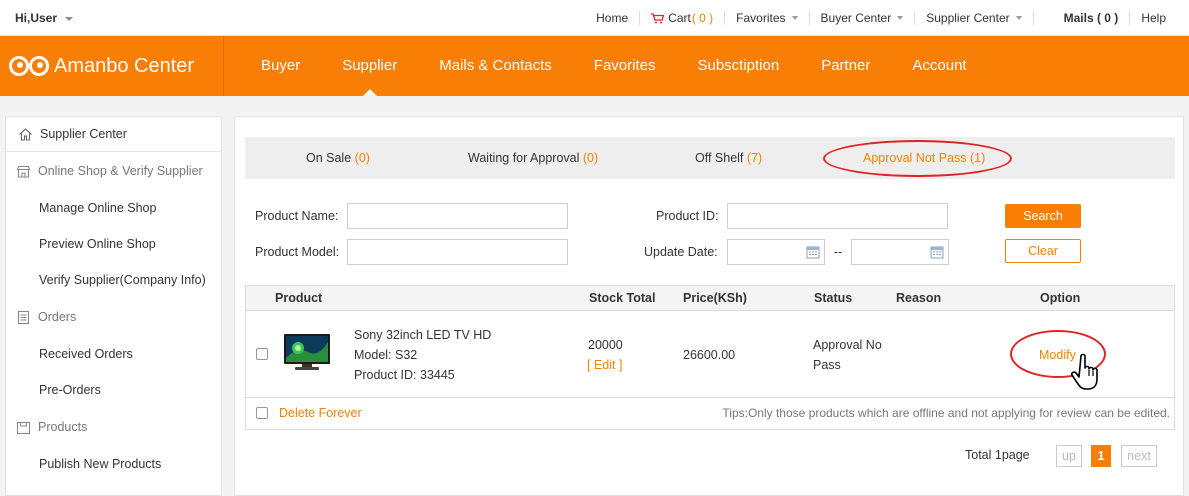 Image resolution: width=1189 pixels, height=496 pixels. I want to click on cart-link: Cart( 0 ), so click(681, 18).